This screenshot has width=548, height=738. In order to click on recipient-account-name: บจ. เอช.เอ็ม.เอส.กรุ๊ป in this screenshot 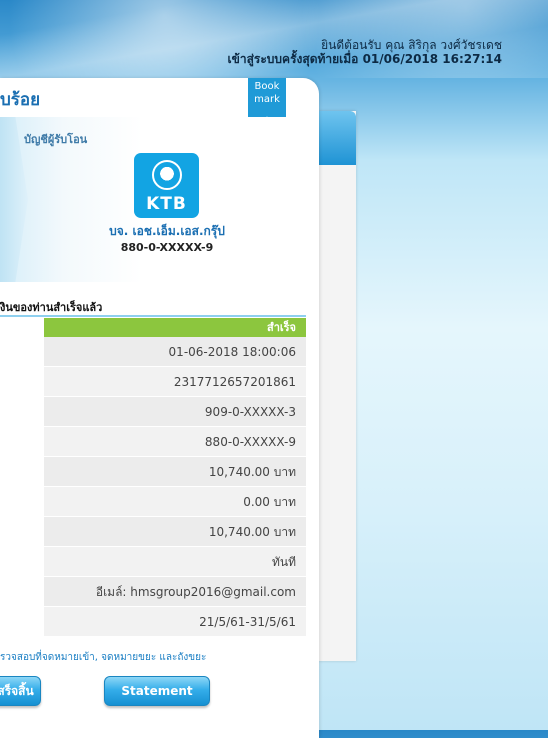, I will do `click(167, 231)`.